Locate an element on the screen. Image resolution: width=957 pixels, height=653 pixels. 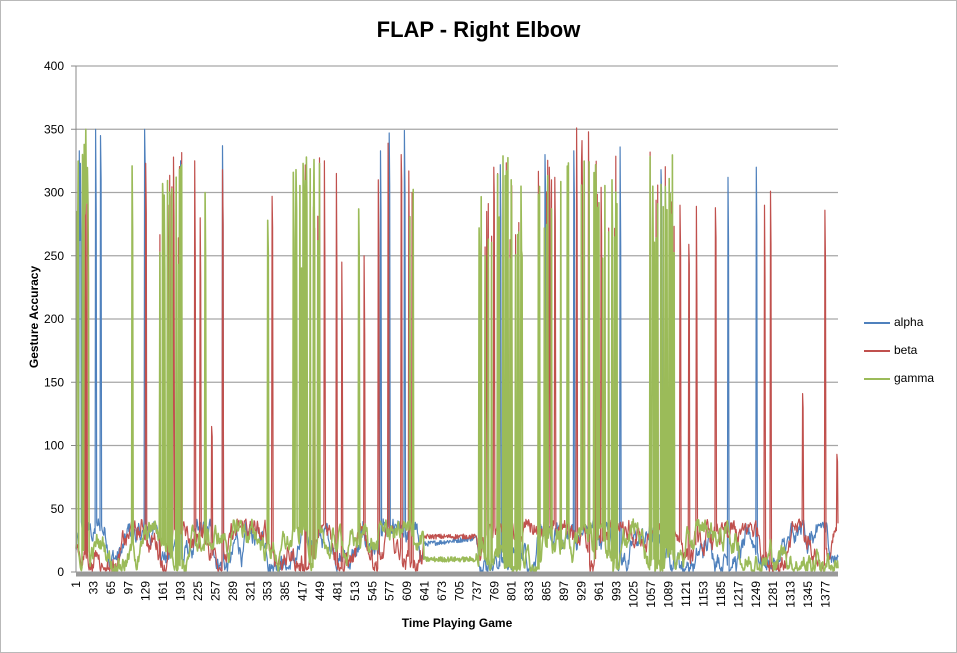
x-tick-label: 897 is located at coordinates (564, 591).